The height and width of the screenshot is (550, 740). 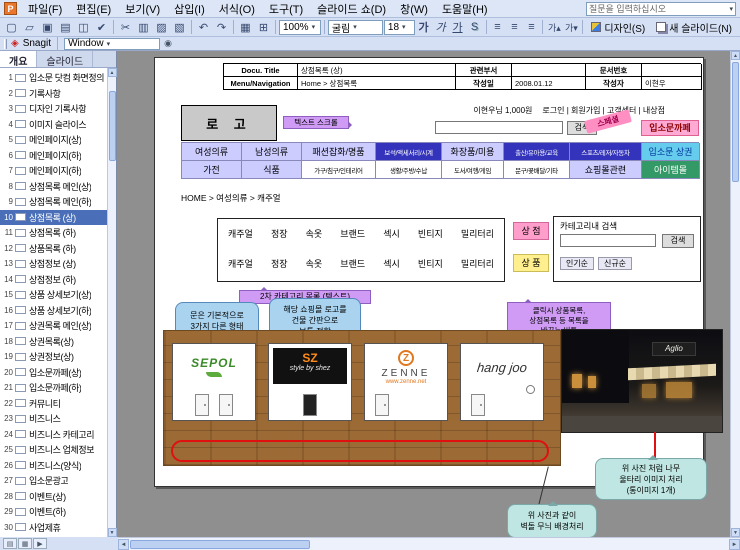 I want to click on print-icon: ▤, so click(x=65, y=27).